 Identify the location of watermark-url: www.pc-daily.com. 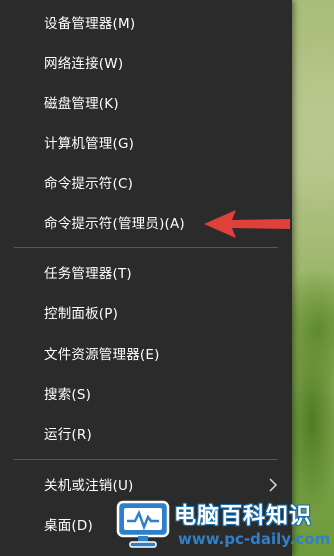
(254, 539).